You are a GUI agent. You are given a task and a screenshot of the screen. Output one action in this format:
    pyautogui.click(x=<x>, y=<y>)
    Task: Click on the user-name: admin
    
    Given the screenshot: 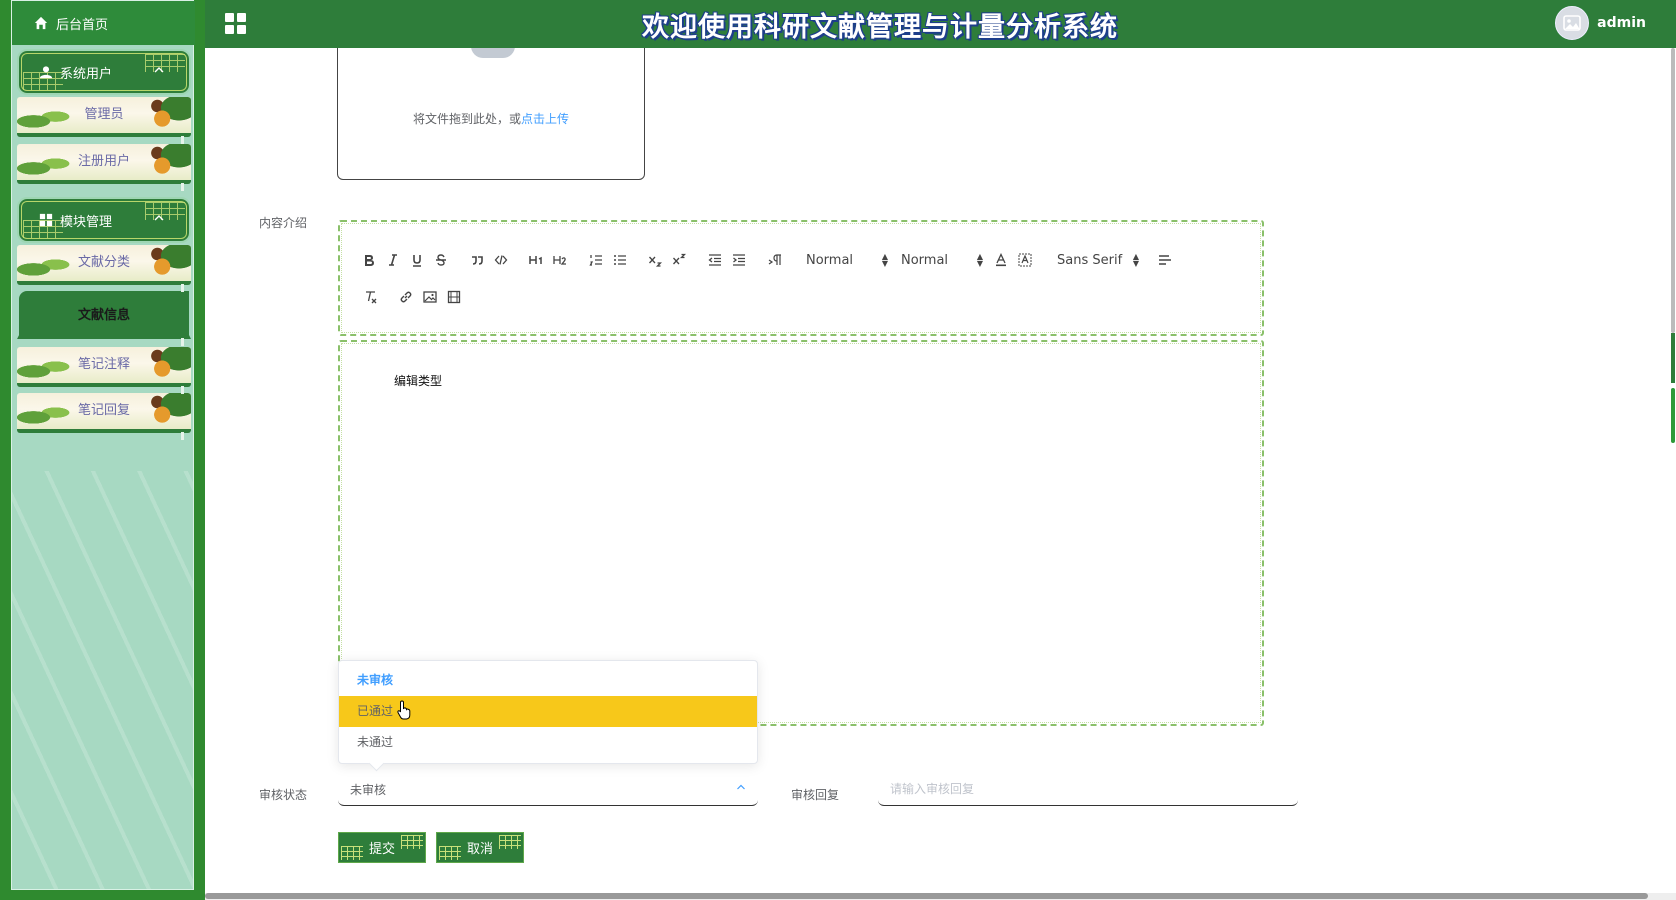 What is the action you would take?
    pyautogui.click(x=1621, y=23)
    